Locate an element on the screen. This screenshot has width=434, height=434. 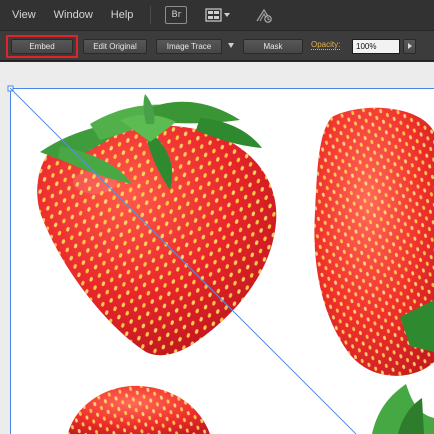
menu-separator is located at coordinates (151, 15).